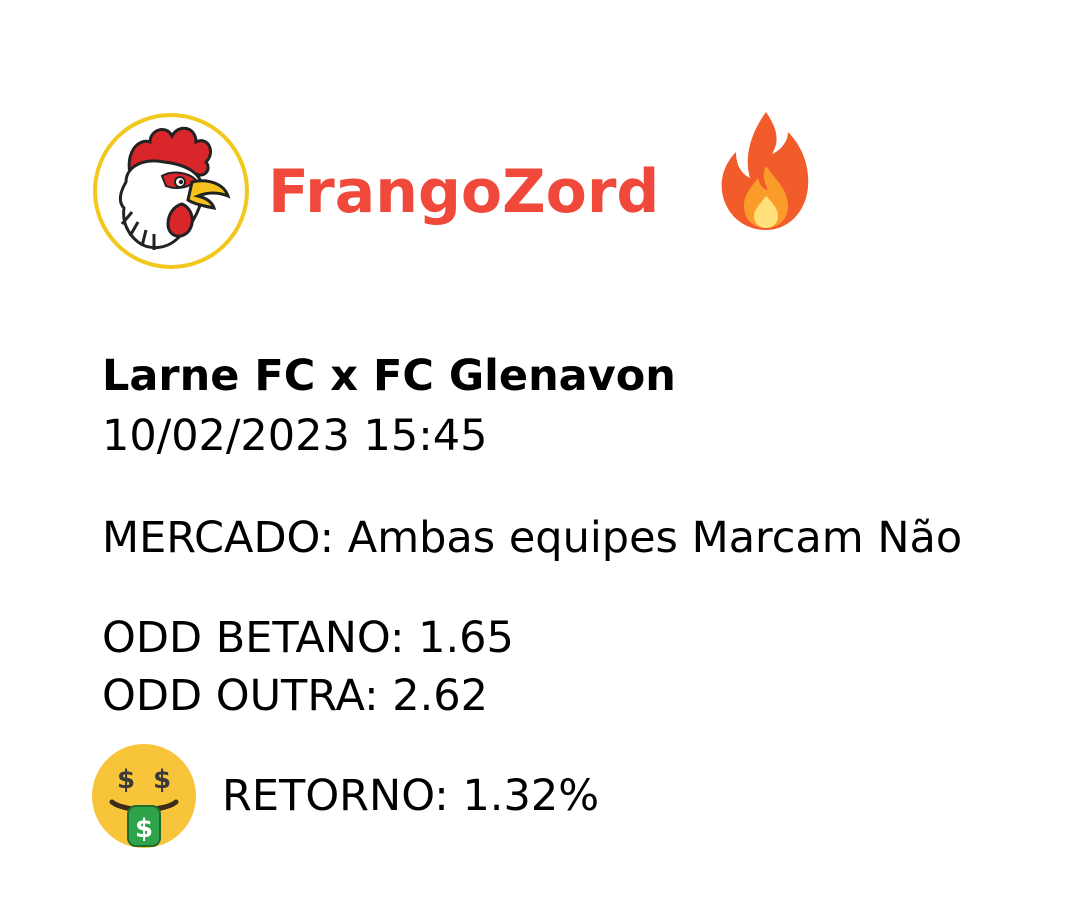 Image resolution: width=1080 pixels, height=920 pixels. What do you see at coordinates (295, 696) in the screenshot?
I see `odd-outra: ODD OUTRA: 2.62` at bounding box center [295, 696].